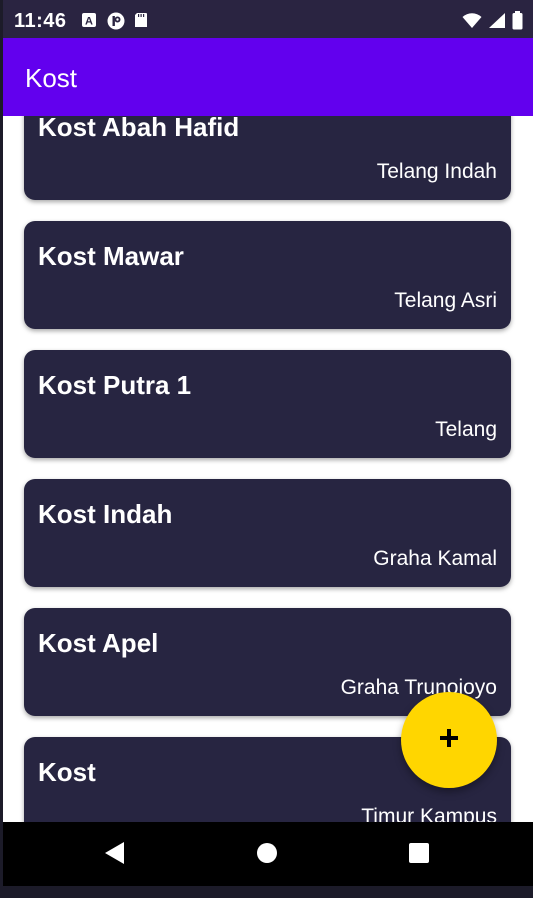  Describe the element at coordinates (267, 158) in the screenshot. I see `kost-card: Kost Abah Hafid Telang Indah` at that location.